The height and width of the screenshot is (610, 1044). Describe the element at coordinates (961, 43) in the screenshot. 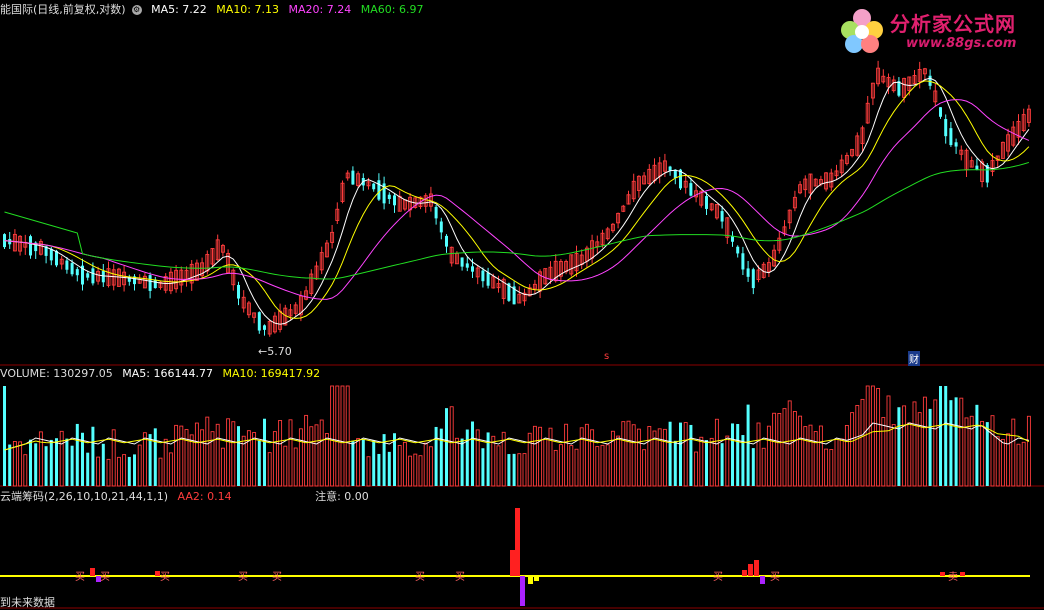

I see `logo-url: www.88gs.com` at that location.